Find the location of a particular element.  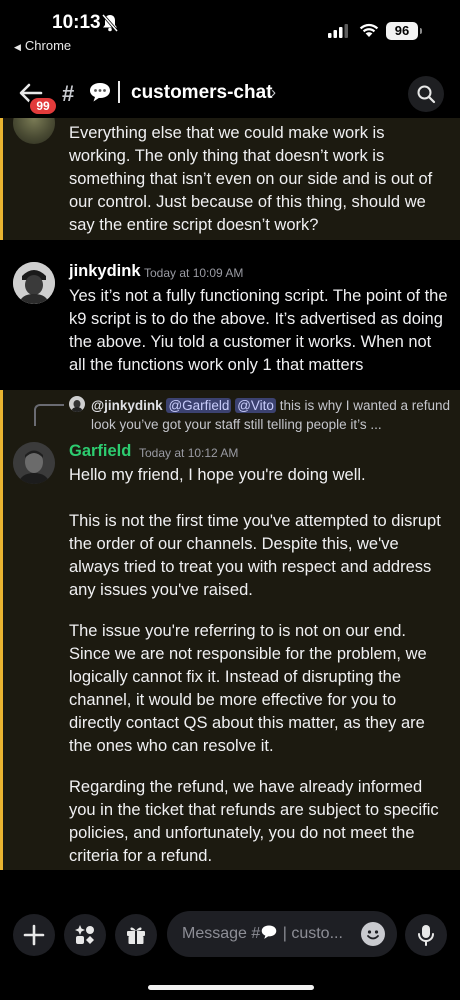

sparkle-apps-icon is located at coordinates (84, 934).